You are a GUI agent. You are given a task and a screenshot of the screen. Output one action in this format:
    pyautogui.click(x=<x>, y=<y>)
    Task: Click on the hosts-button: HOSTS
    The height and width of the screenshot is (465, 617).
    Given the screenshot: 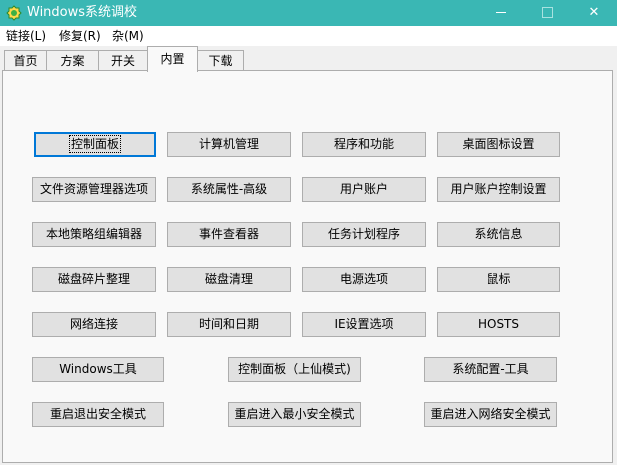 What is the action you would take?
    pyautogui.click(x=498, y=324)
    